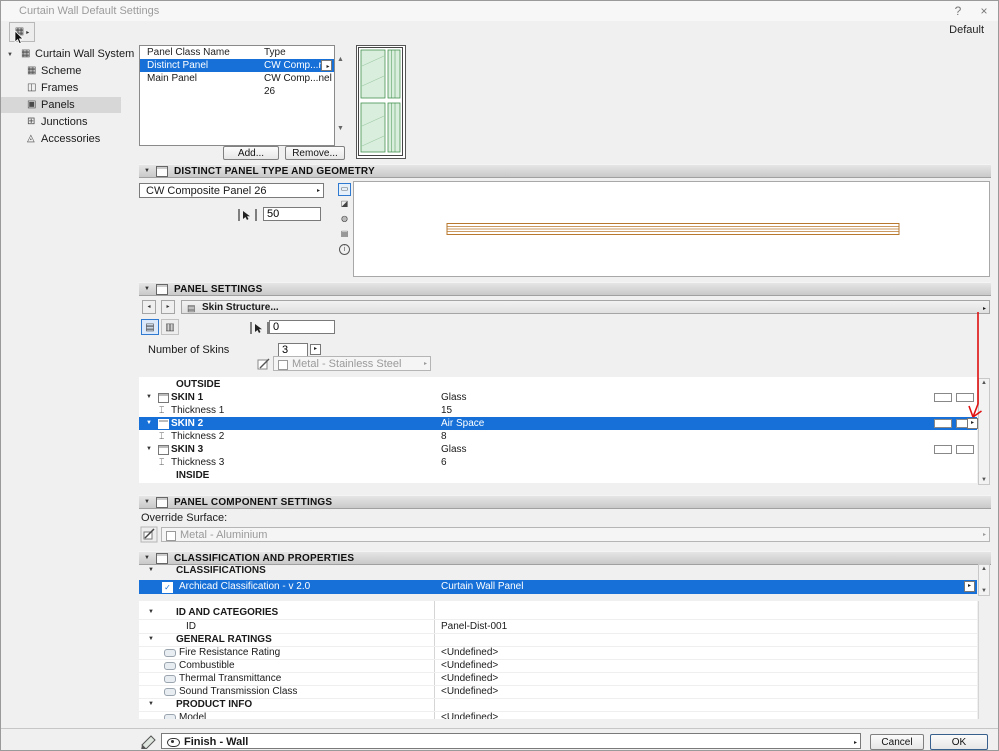 The width and height of the screenshot is (999, 751). I want to click on skin-row-1: ▼ SKIN 1 Glass, so click(558, 397).